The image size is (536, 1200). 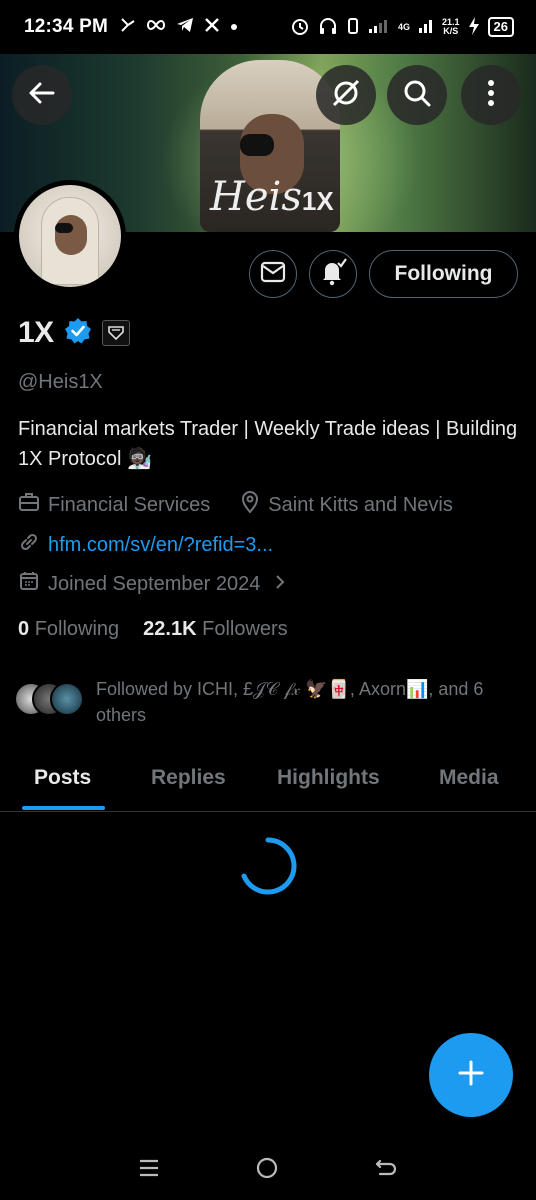 I want to click on tab-replies: Replies, so click(x=188, y=778).